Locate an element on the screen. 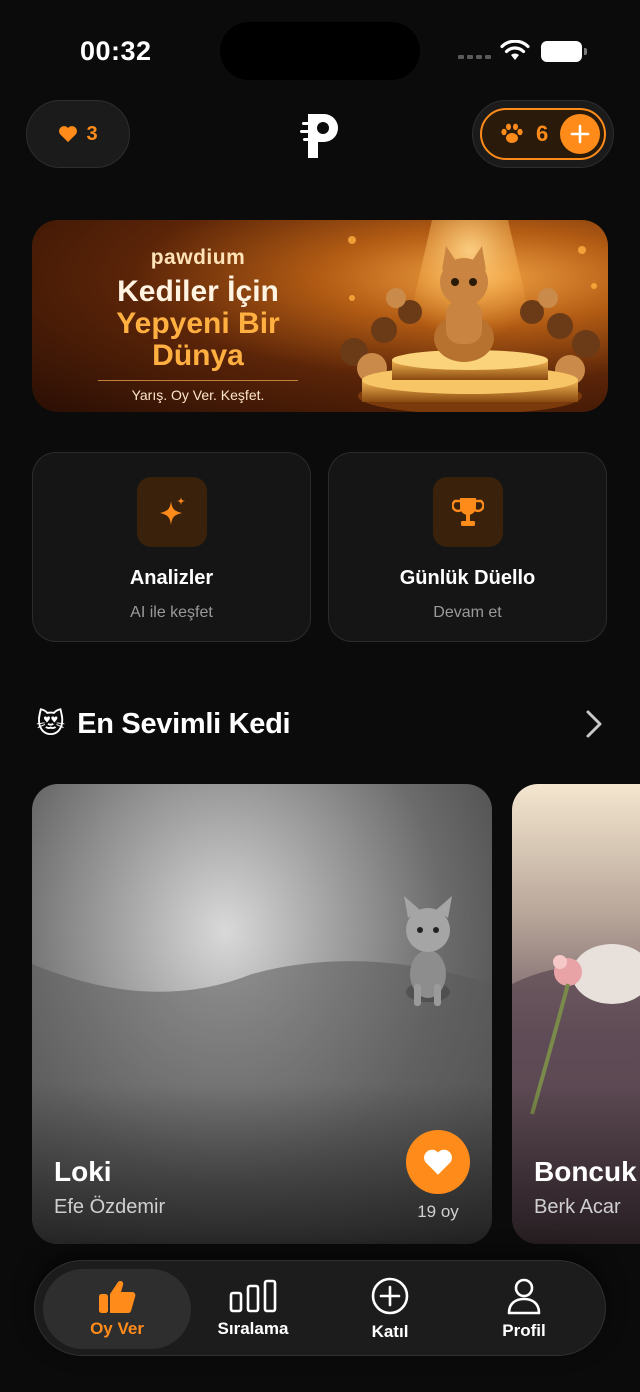  dynamic-island is located at coordinates (320, 51).